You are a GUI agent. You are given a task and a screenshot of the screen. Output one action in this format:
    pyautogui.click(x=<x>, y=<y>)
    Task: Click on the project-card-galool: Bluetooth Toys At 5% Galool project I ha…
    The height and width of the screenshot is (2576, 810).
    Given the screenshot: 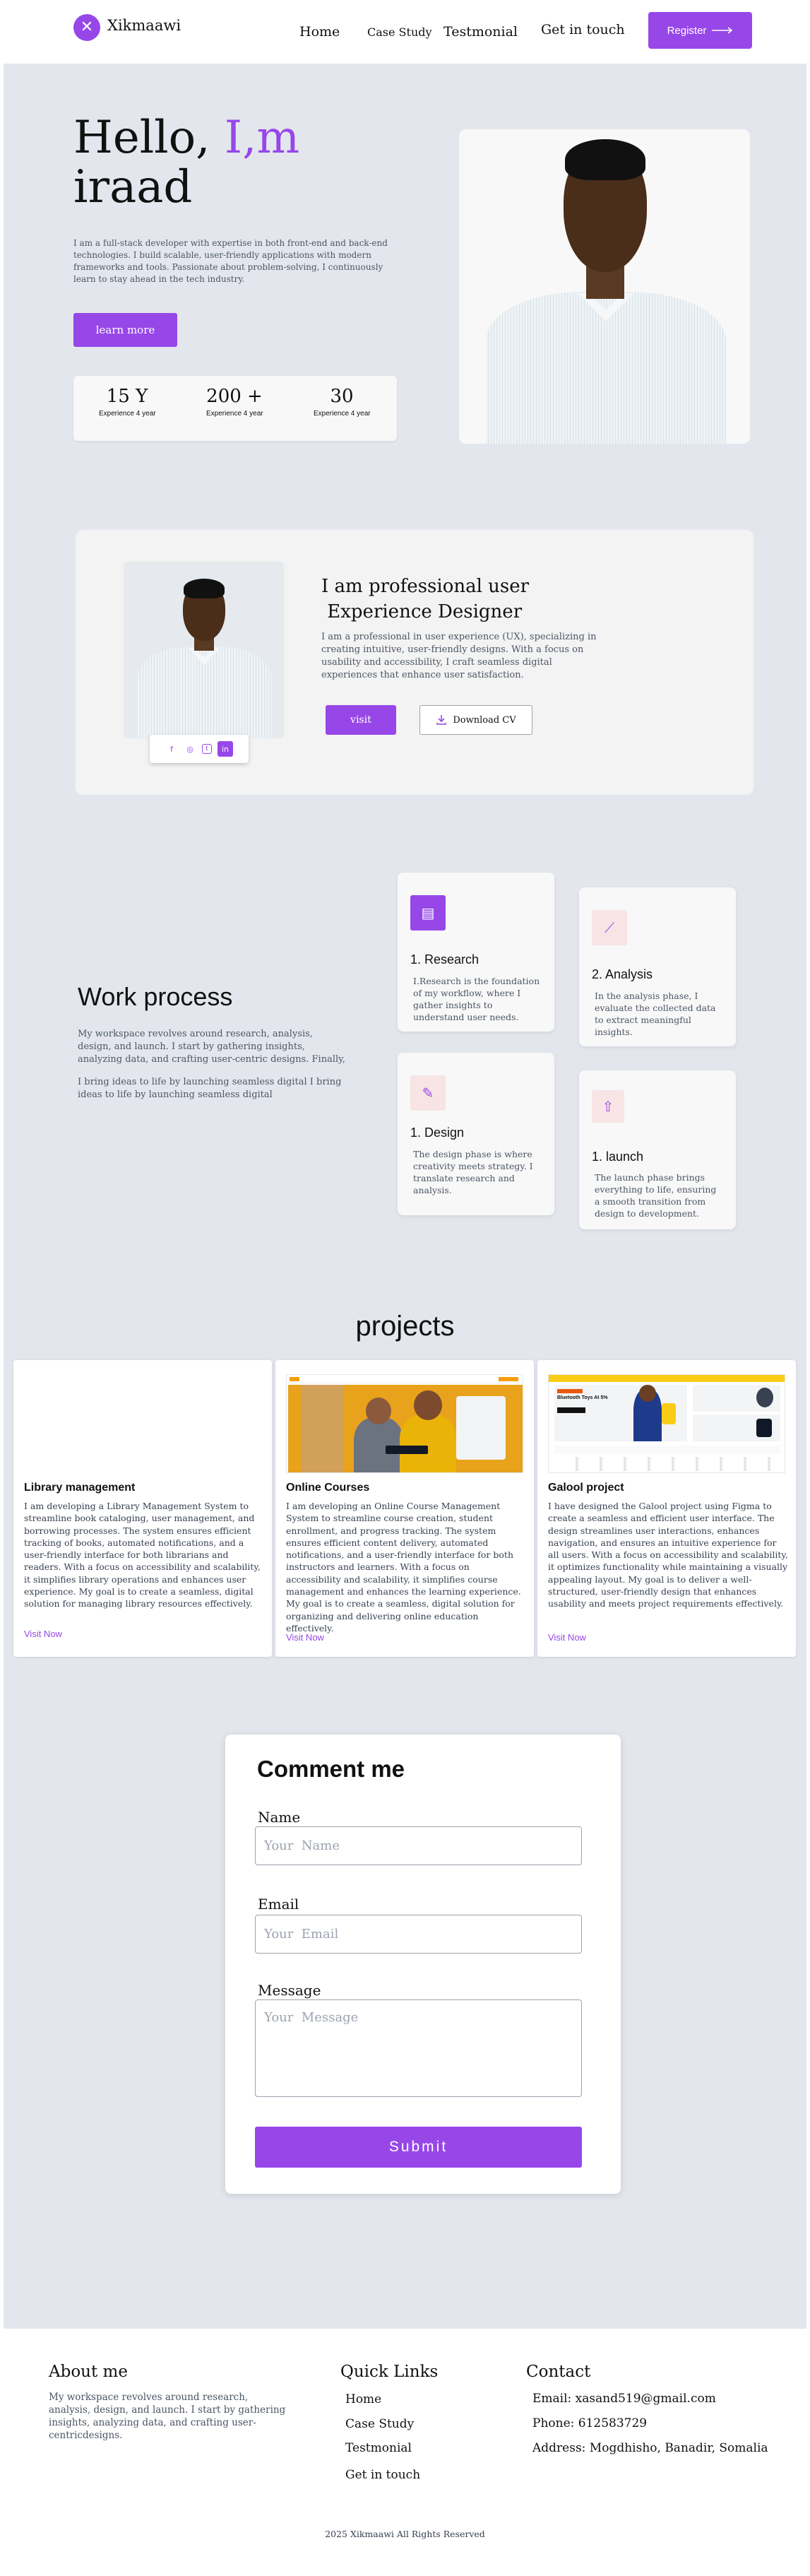 What is the action you would take?
    pyautogui.click(x=666, y=1508)
    